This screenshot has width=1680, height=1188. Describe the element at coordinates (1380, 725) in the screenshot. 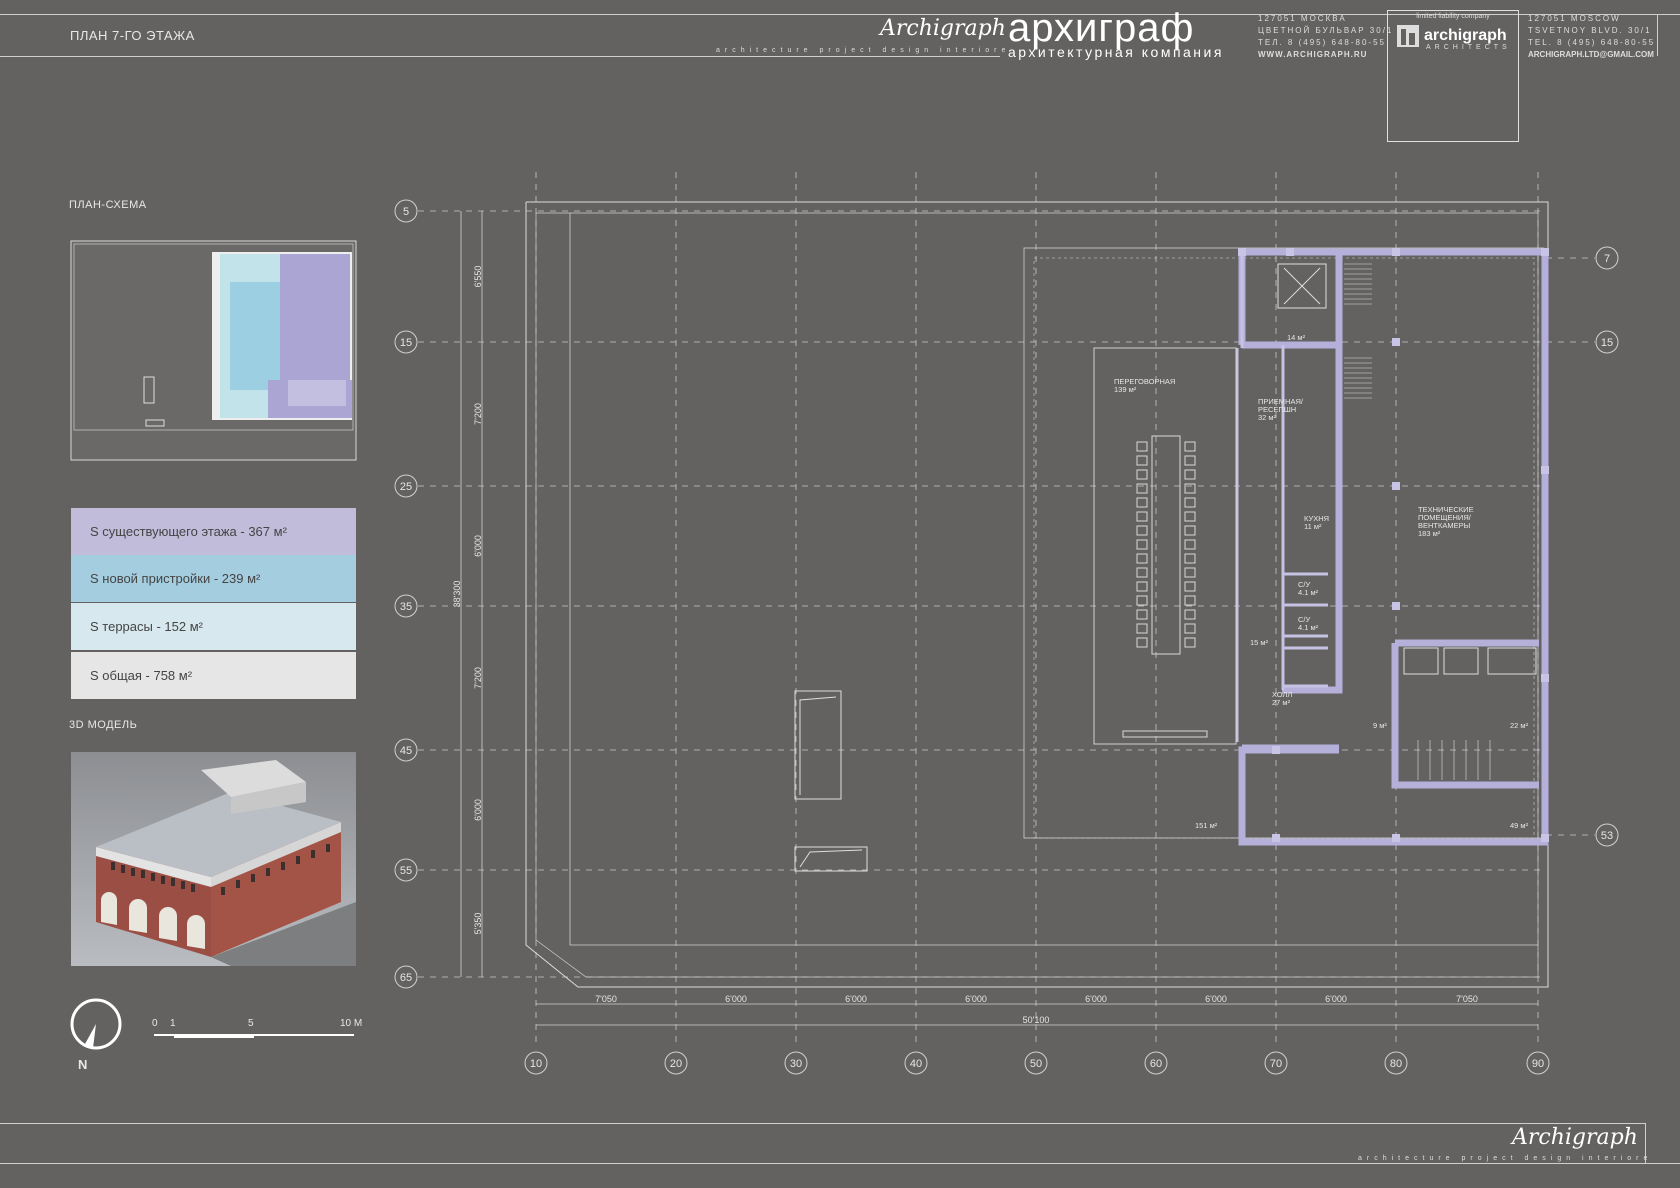

I see `room-area: 9 м²` at that location.